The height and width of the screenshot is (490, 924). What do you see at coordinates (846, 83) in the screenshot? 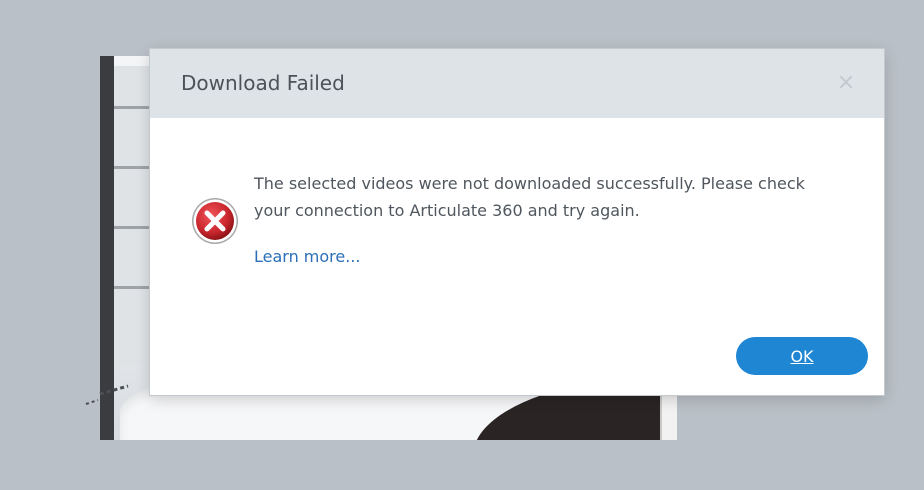
I see `close-icon: ×` at bounding box center [846, 83].